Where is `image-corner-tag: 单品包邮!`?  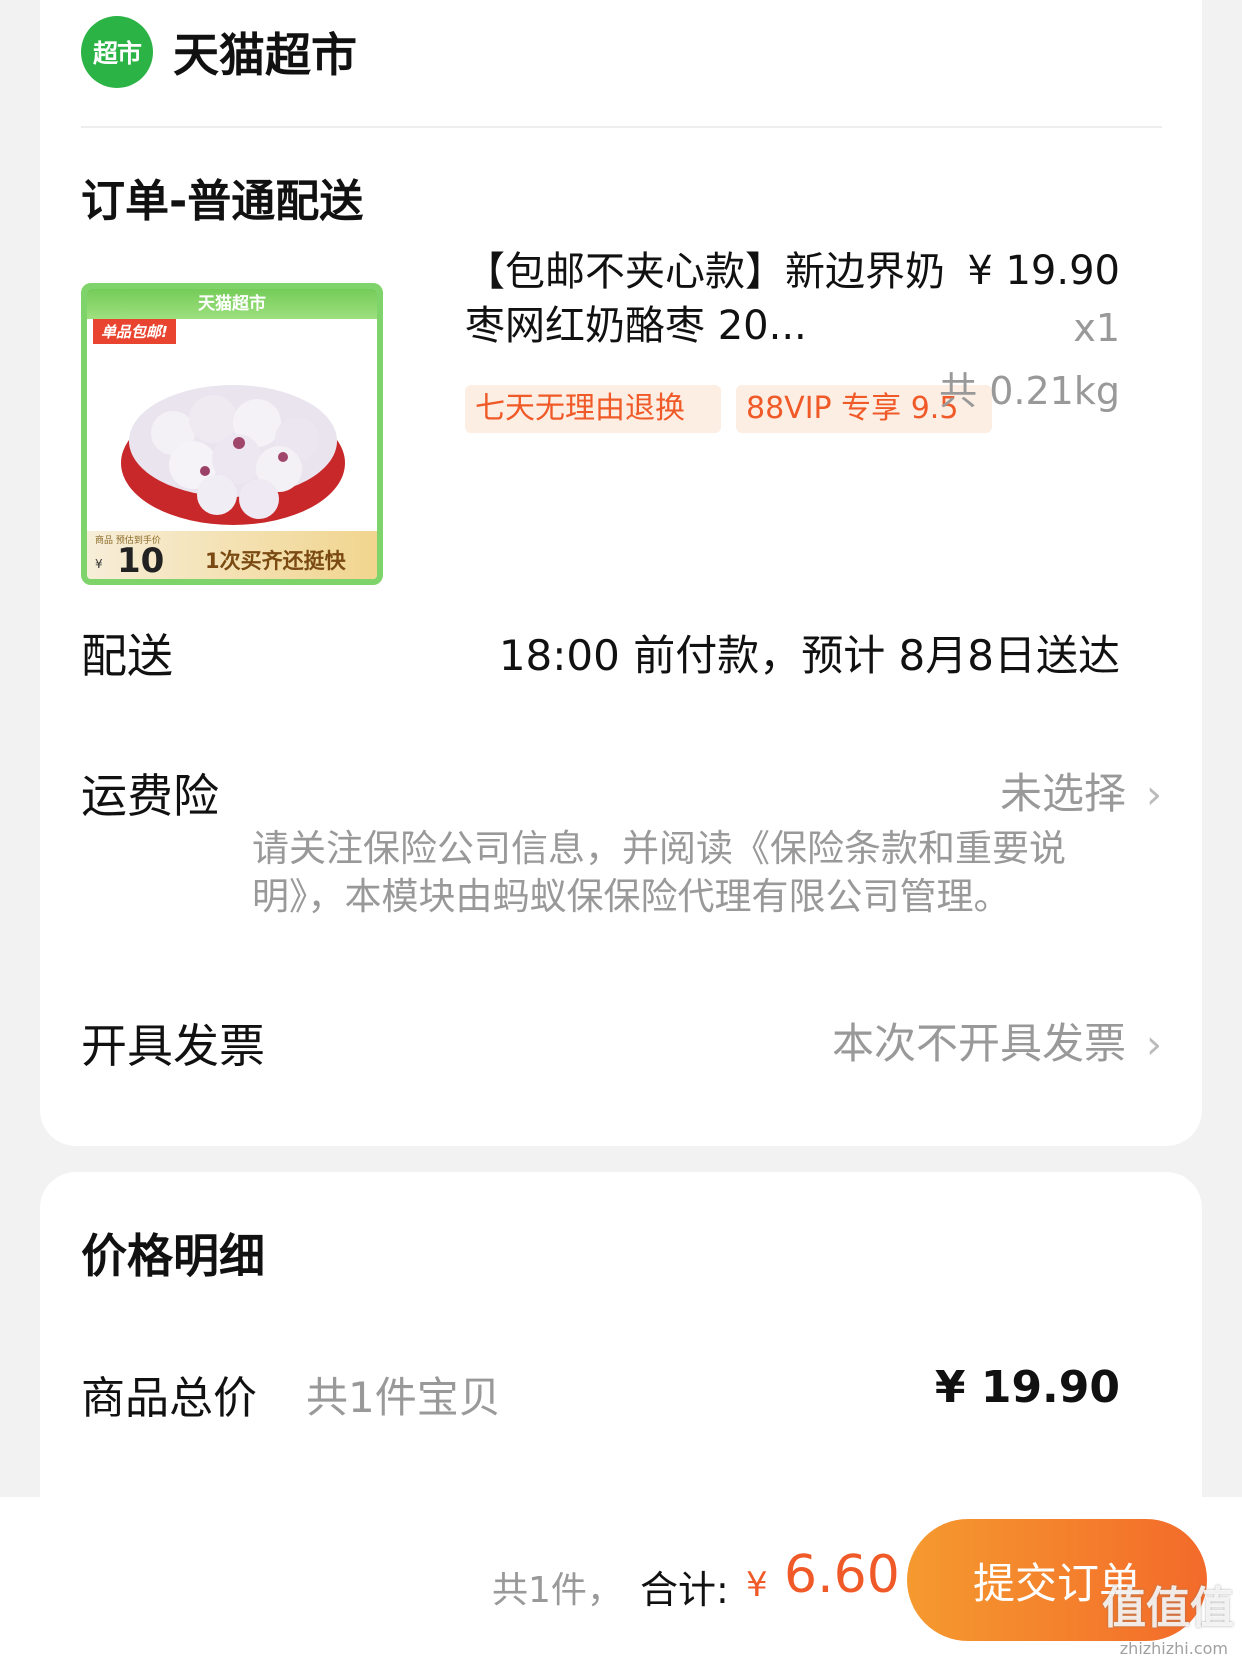 image-corner-tag: 单品包邮! is located at coordinates (134, 331).